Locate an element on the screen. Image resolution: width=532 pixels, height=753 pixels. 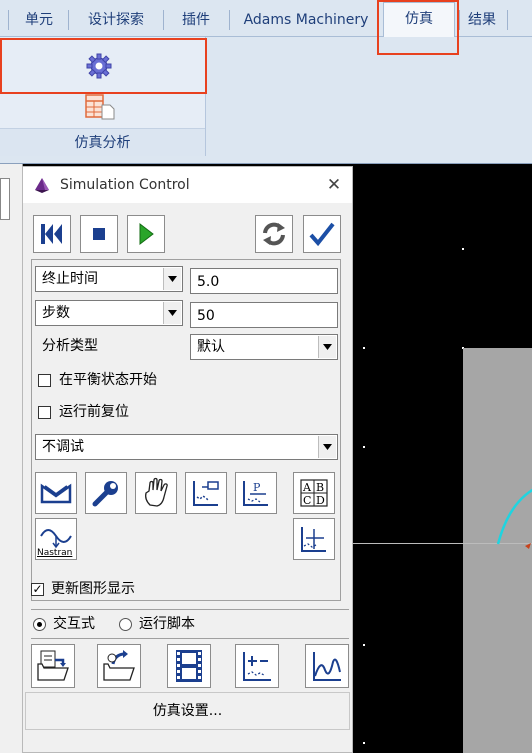
svg-text: C is located at coordinates (307, 500).